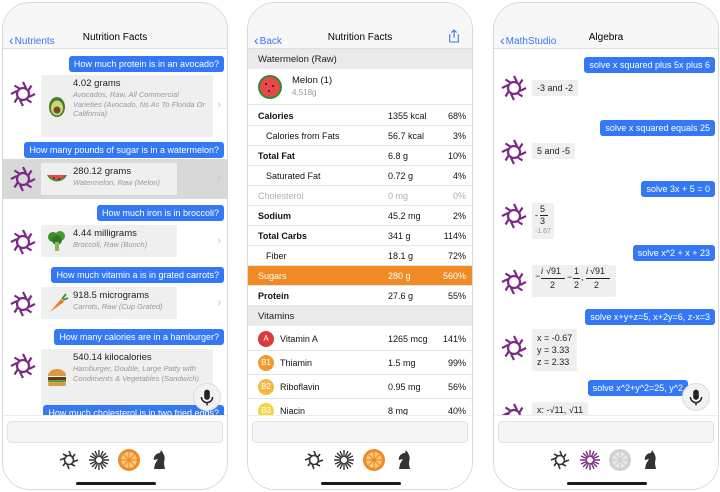  I want to click on nutrient-row: Sodium 45.2 mg 2%, so click(360, 216).